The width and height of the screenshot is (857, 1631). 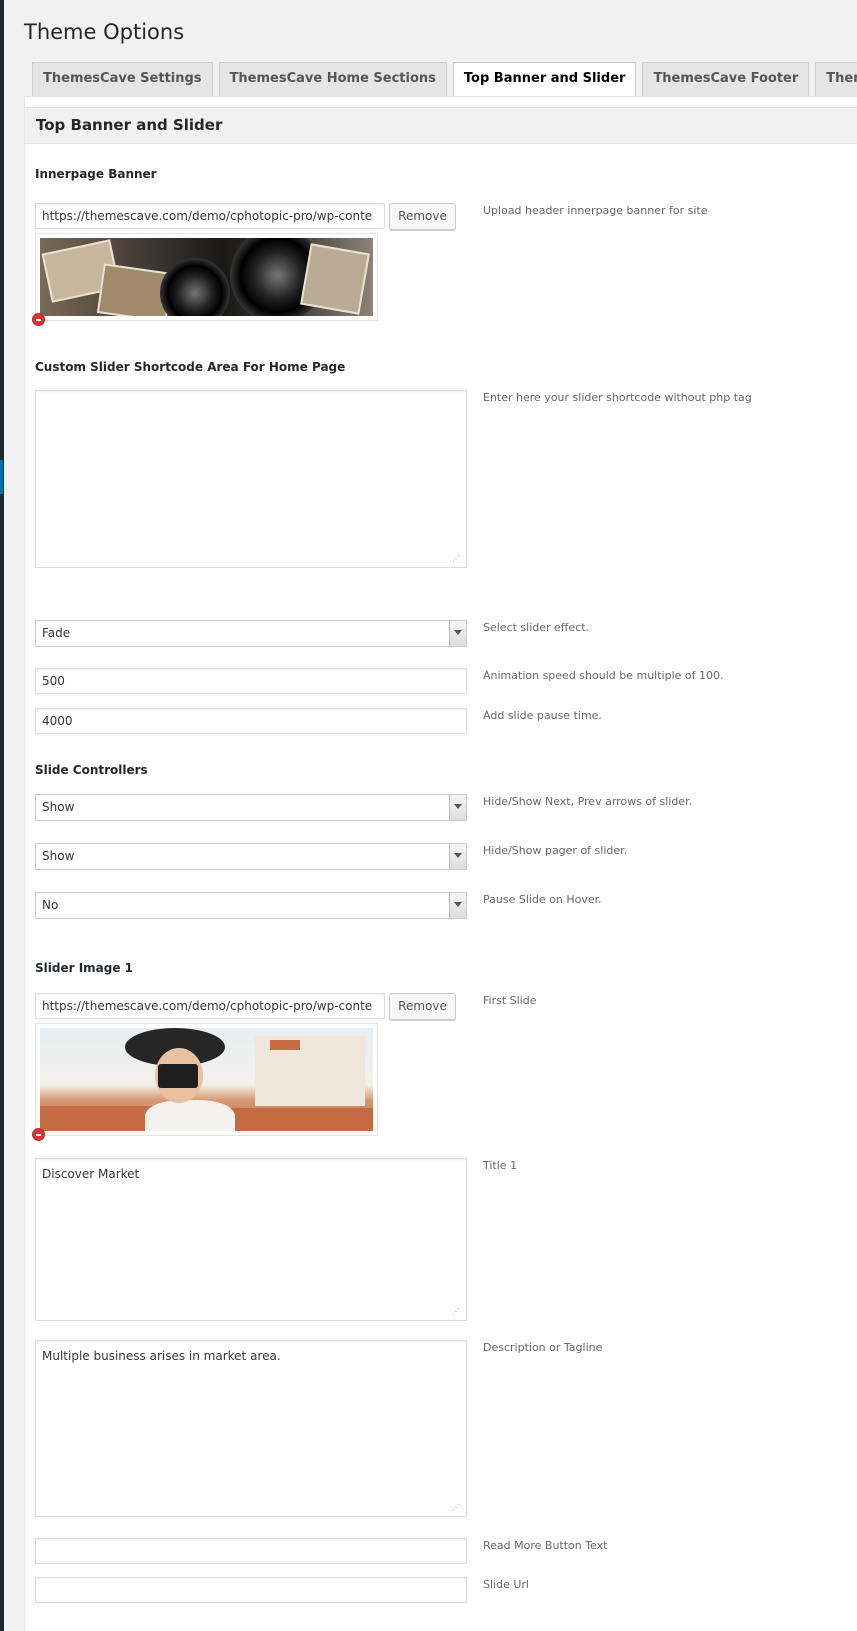 What do you see at coordinates (542, 899) in the screenshot?
I see `pause-on-hover-desc: Pause Slide on Hover.` at bounding box center [542, 899].